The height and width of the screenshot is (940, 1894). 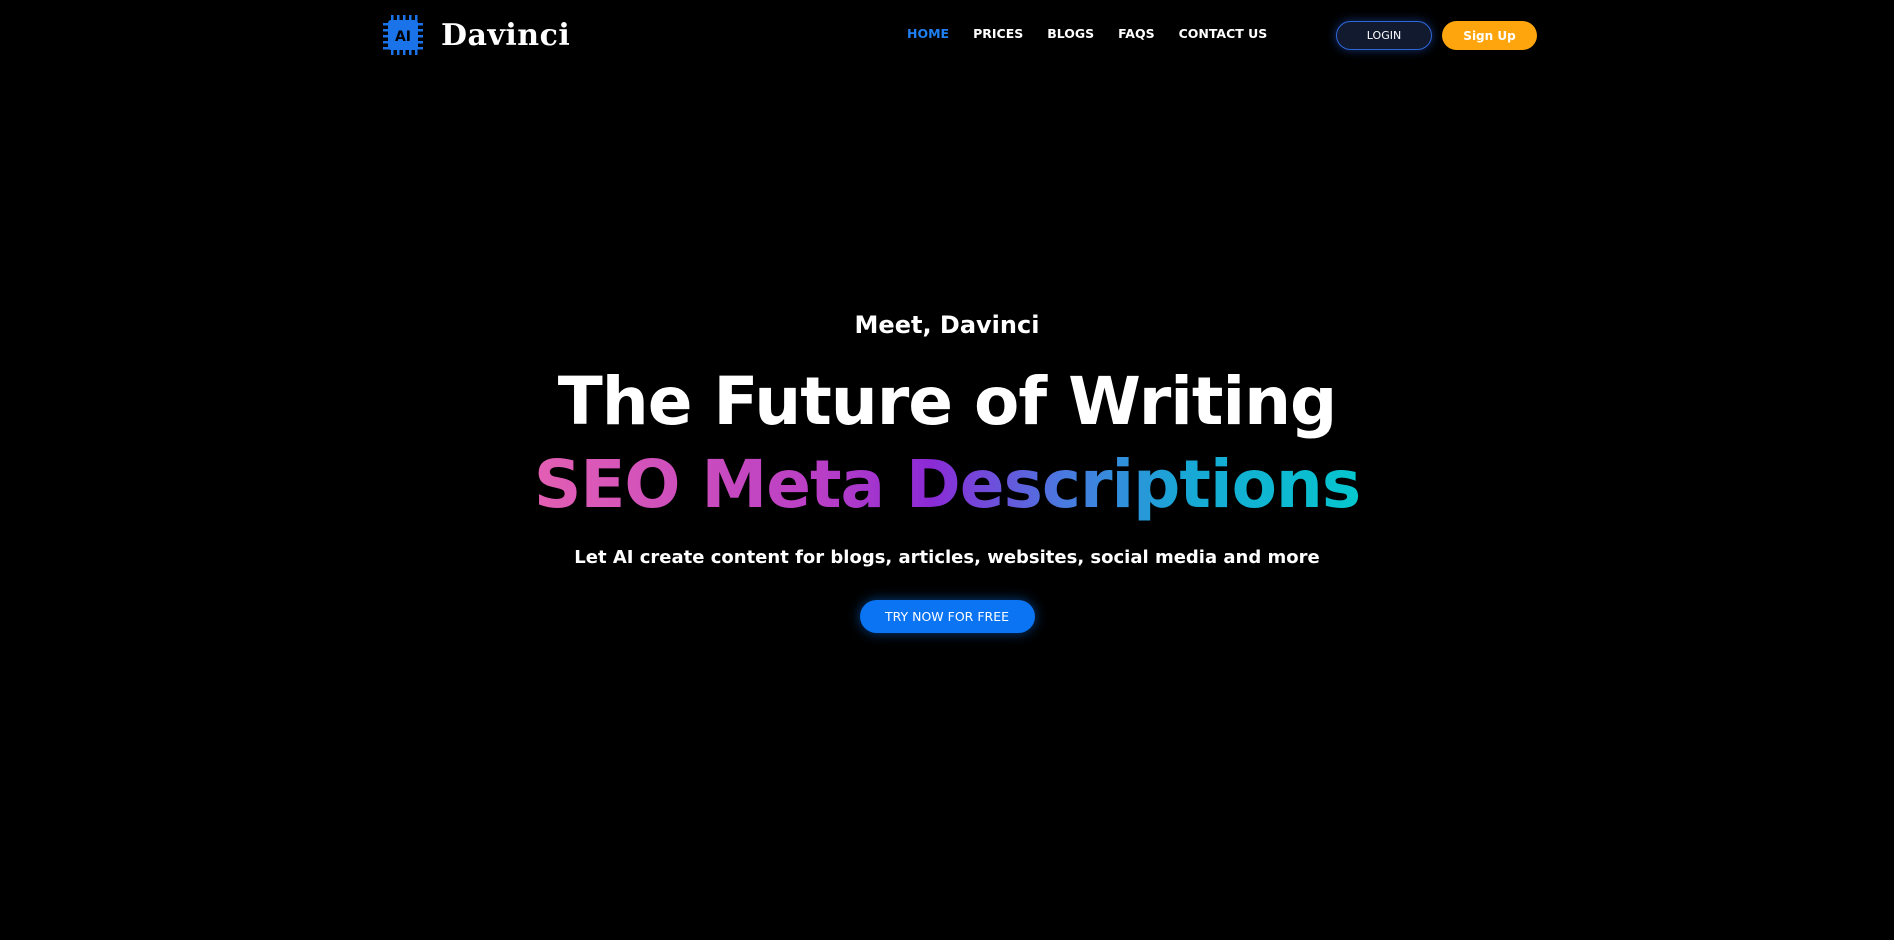 What do you see at coordinates (947, 485) in the screenshot?
I see `hero-gradient-text: SEO Meta Descriptions` at bounding box center [947, 485].